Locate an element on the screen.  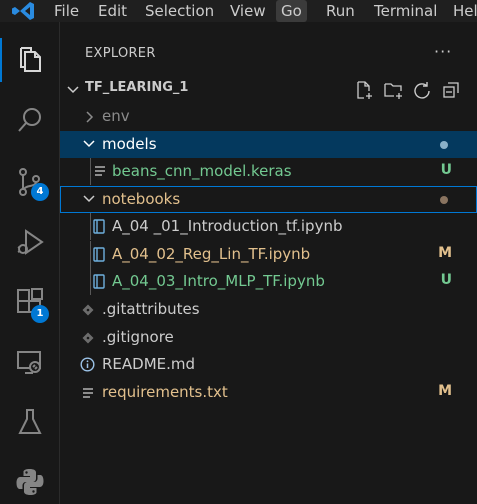
beaker-icon is located at coordinates (30, 421).